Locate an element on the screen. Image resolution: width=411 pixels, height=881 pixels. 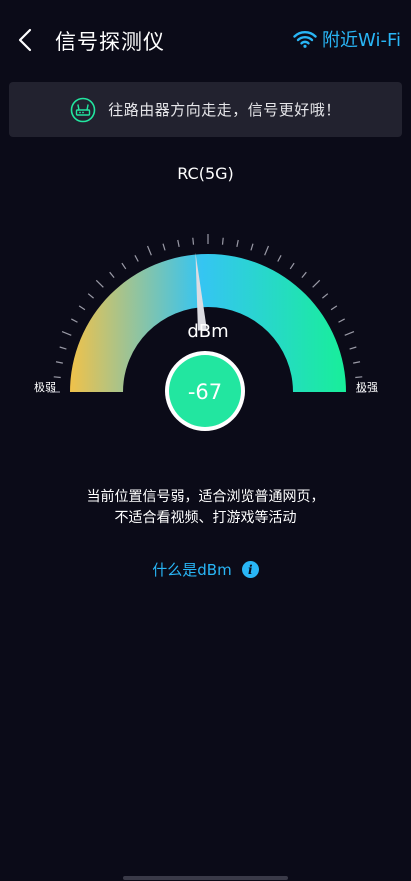
status-line-2: 不适合看视频、打游戏等活动 is located at coordinates (205, 518).